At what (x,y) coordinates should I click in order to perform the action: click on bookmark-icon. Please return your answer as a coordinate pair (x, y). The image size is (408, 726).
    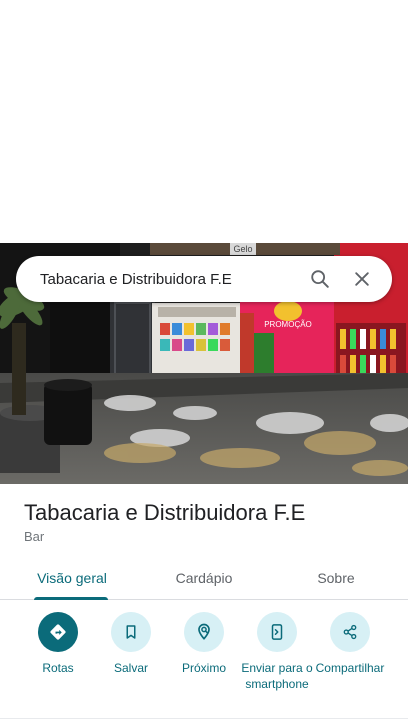
    Looking at the image, I should click on (131, 632).